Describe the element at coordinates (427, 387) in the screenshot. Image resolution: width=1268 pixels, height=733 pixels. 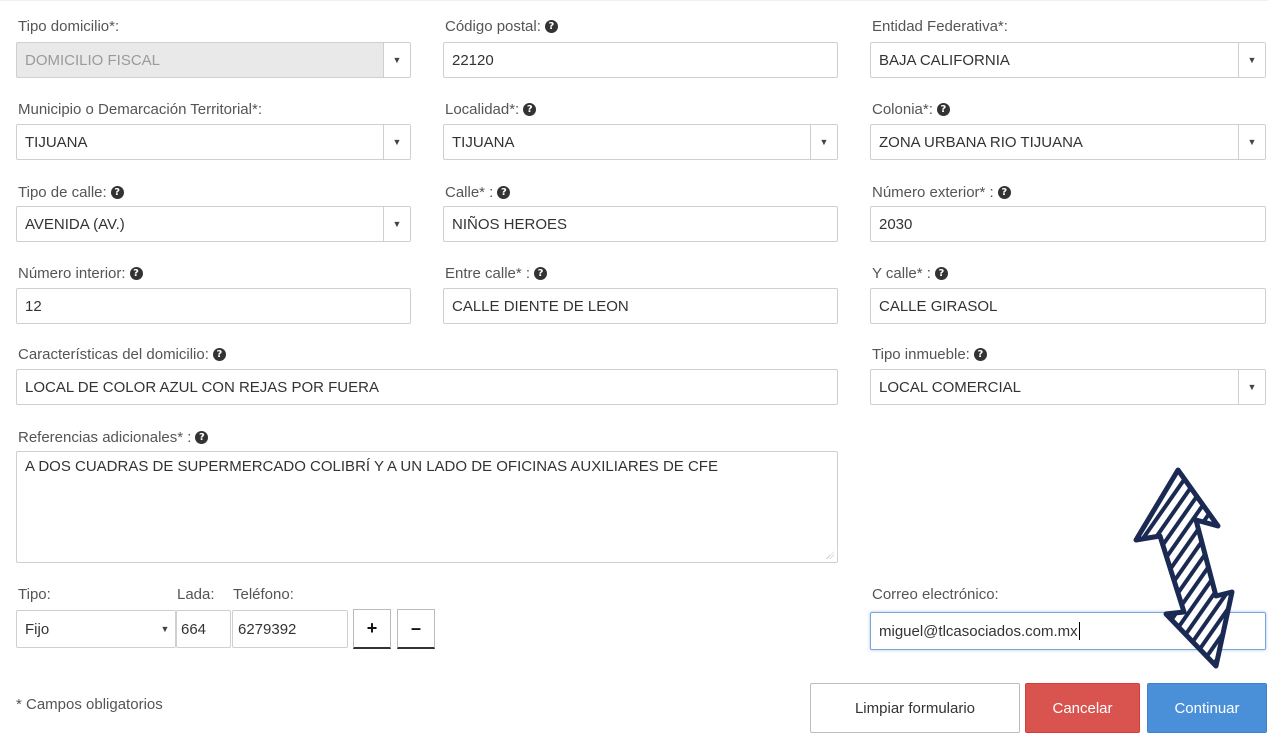
I see `caracteristicas-input: LOCAL DE COLOR AZUL CON REJAS POR FUERA` at that location.